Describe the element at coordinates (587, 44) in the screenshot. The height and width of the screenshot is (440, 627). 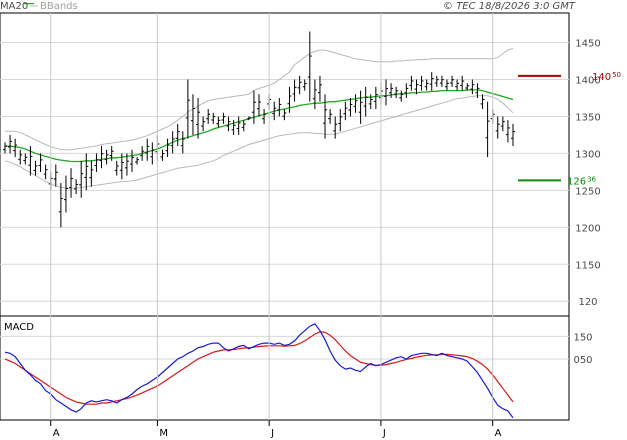
I see `price-ytick-label: 1450` at that location.